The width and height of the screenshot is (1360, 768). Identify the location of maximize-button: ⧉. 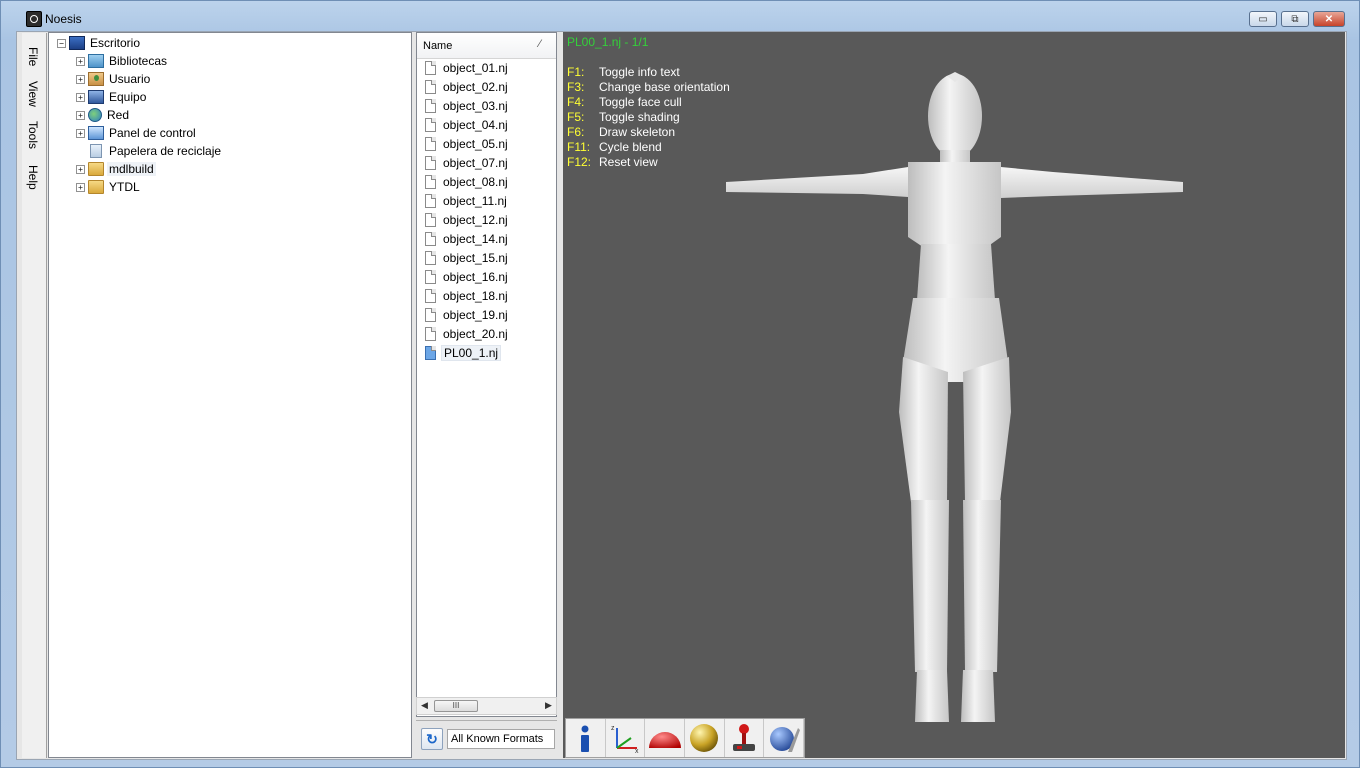
(1295, 19).